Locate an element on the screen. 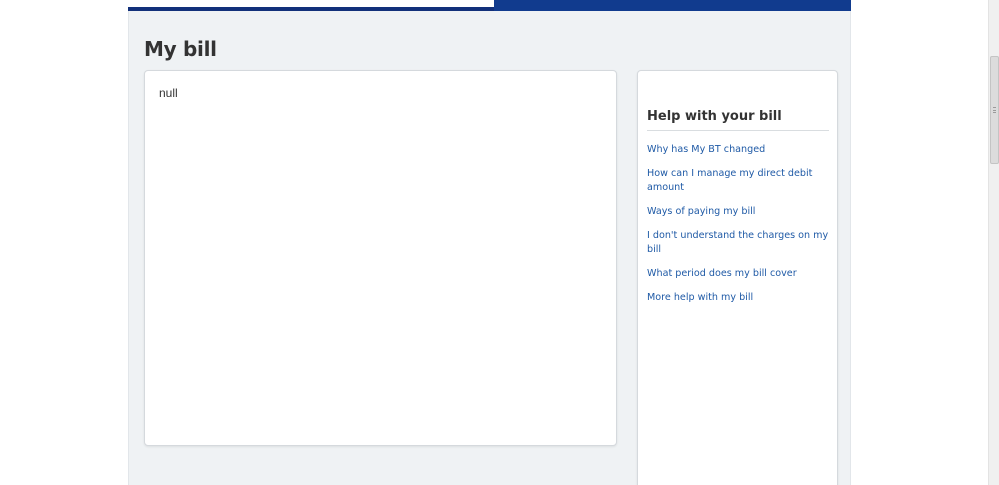 This screenshot has width=999, height=485. list-item: What period does my bill cover is located at coordinates (738, 273).